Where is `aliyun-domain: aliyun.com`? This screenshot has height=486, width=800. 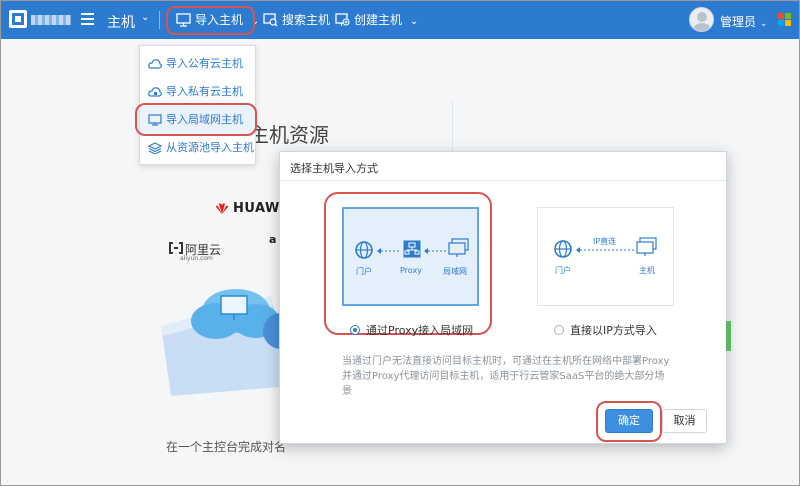 aliyun-domain: aliyun.com is located at coordinates (196, 258).